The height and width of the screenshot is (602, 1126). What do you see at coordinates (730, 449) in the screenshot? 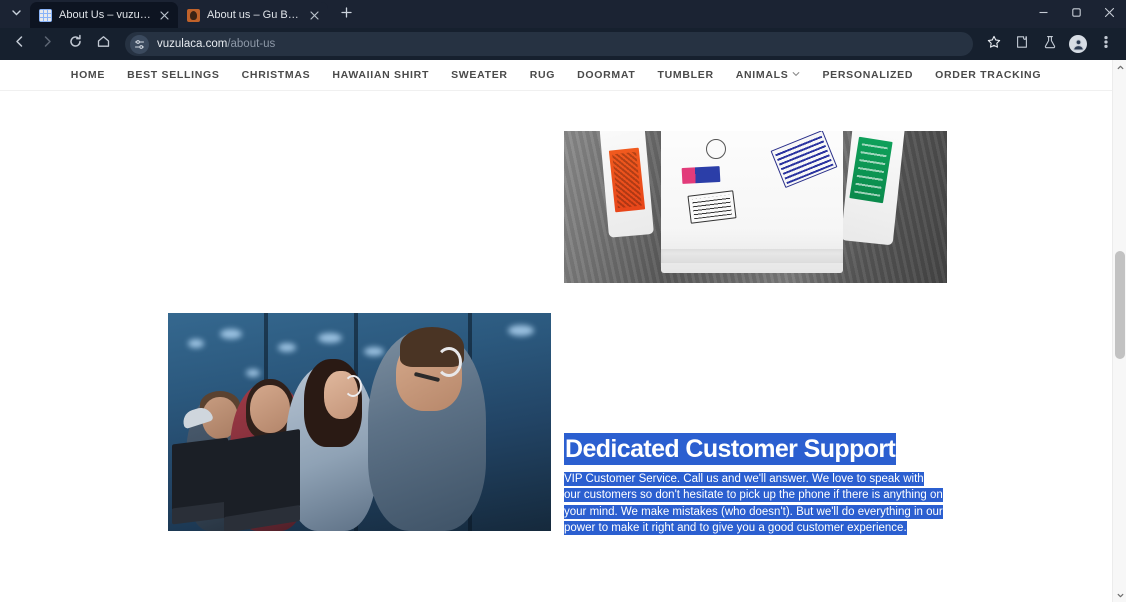
I see `page-title: Dedicated Customer Support` at bounding box center [730, 449].